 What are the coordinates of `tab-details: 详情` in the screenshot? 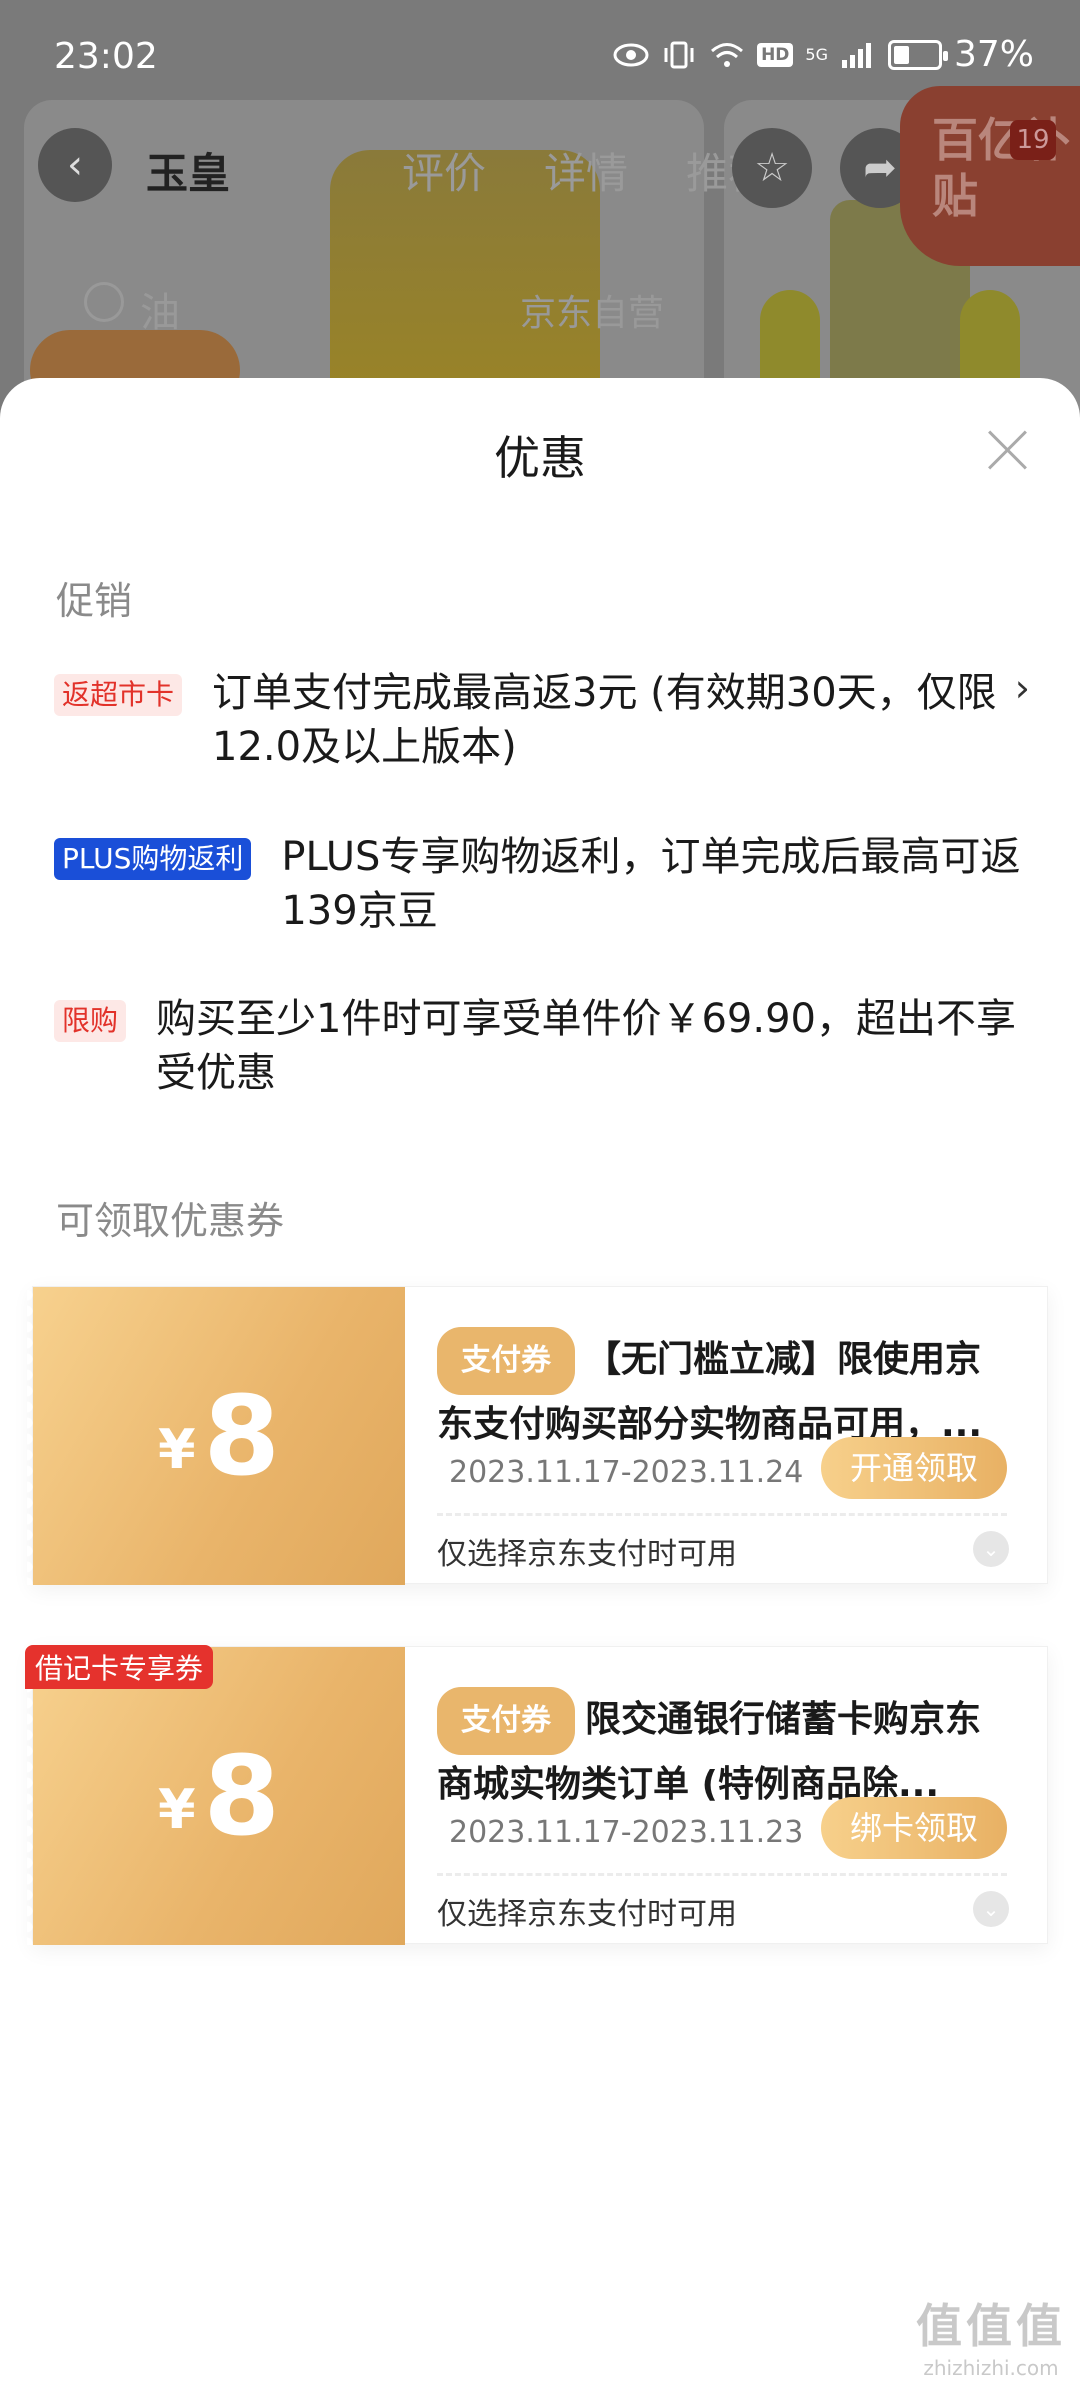 It's located at (586, 170).